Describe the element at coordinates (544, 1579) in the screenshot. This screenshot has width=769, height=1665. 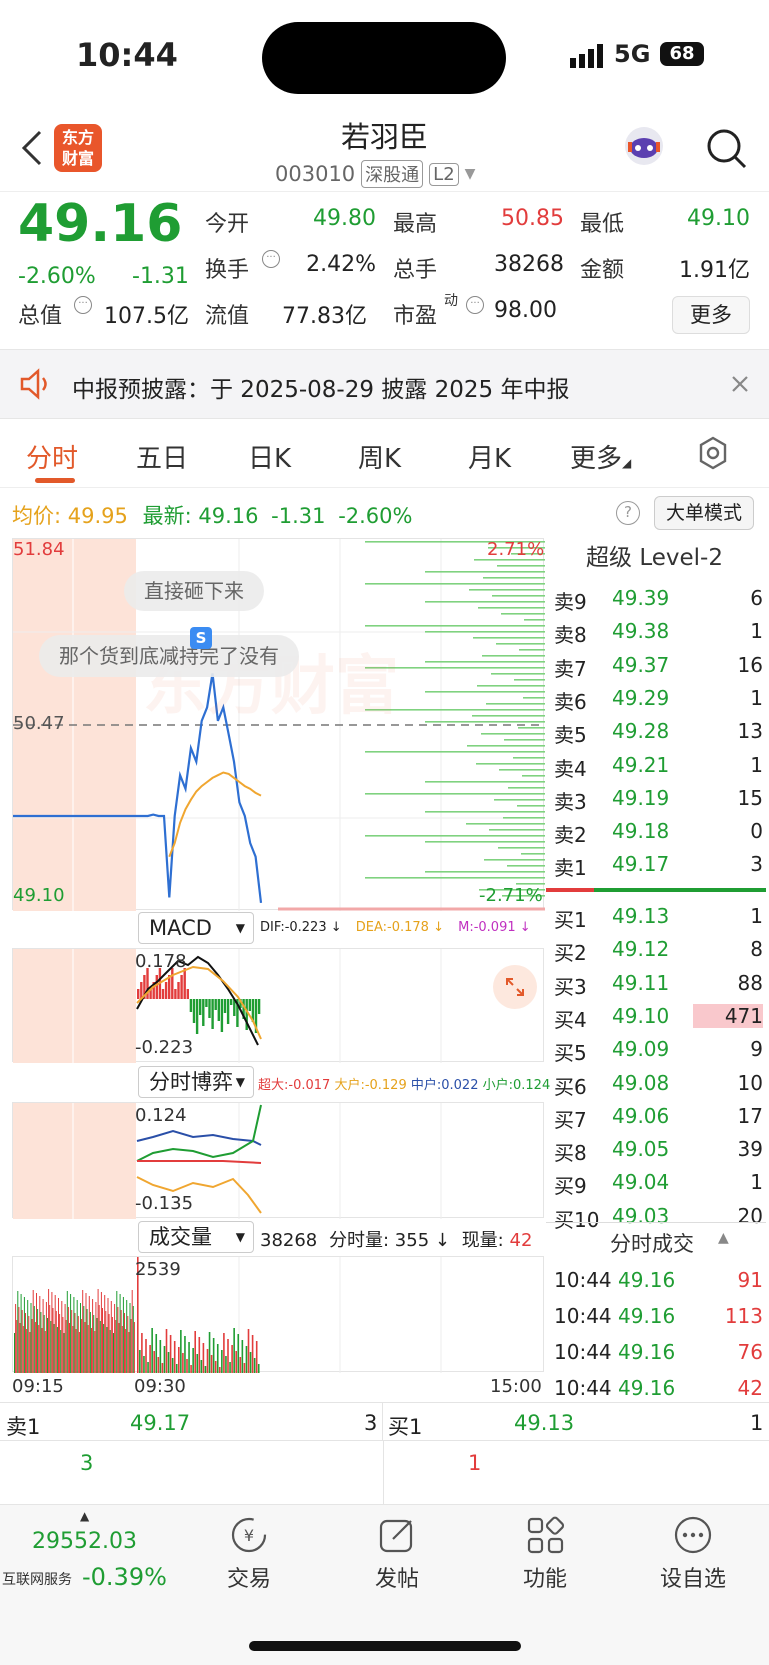
I see `nav-features-label: 功能` at that location.